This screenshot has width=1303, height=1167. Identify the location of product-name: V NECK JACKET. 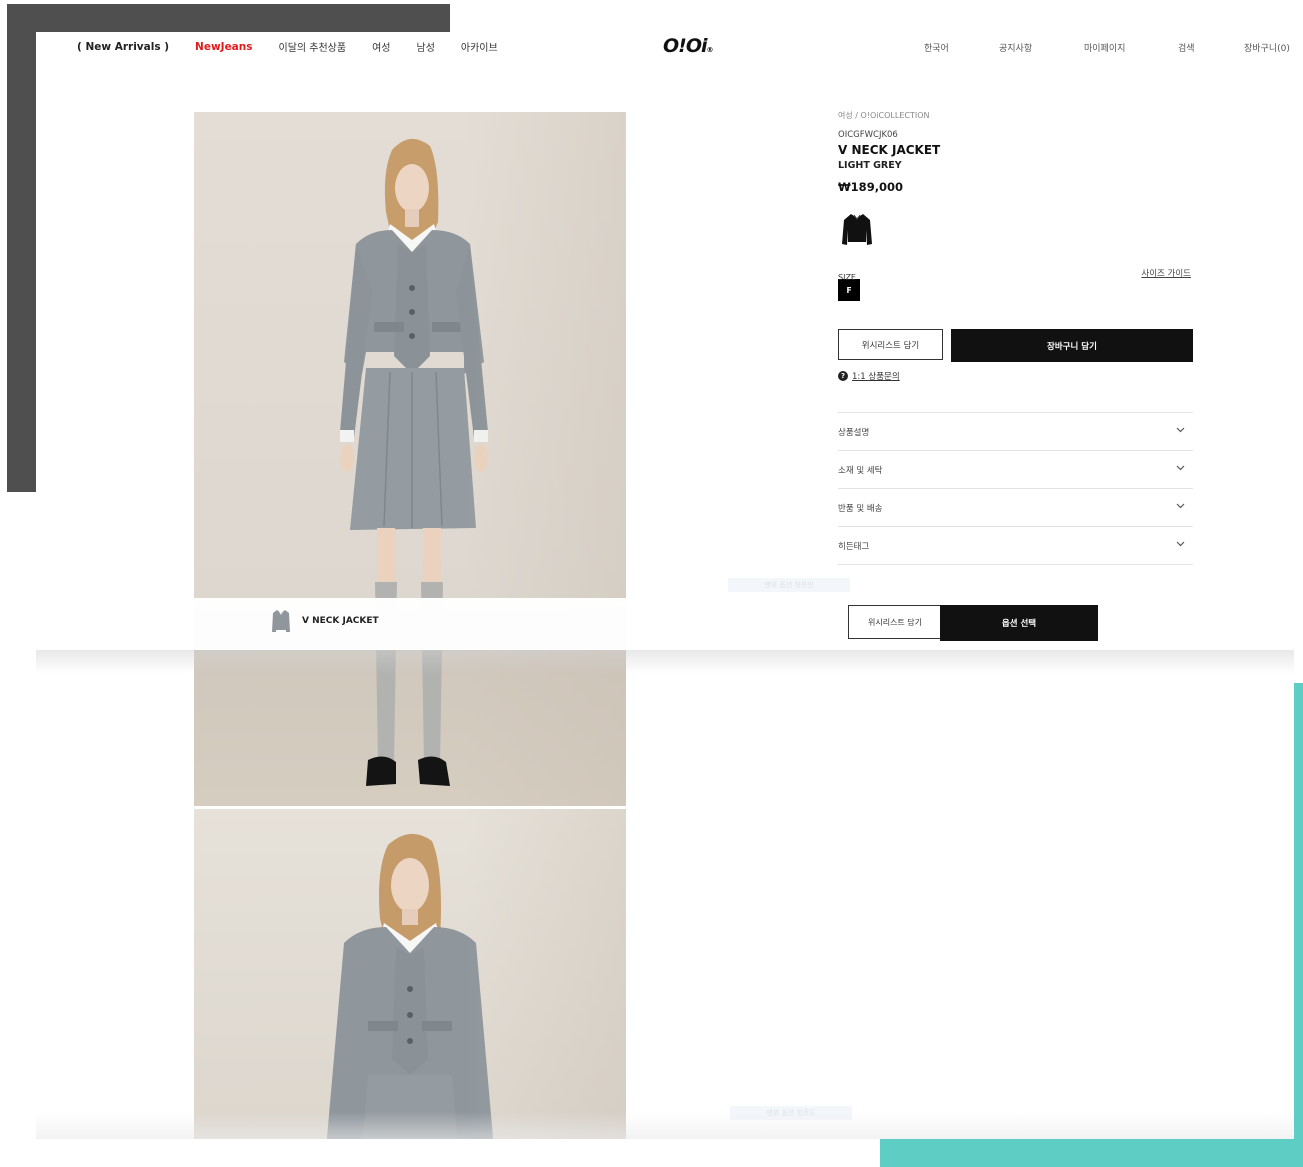
(889, 150).